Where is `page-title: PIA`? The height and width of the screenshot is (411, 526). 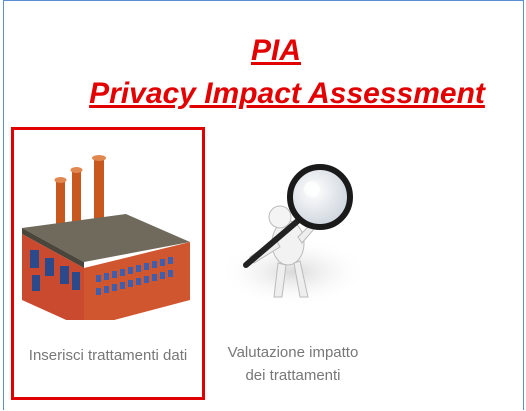 page-title: PIA is located at coordinates (275, 50).